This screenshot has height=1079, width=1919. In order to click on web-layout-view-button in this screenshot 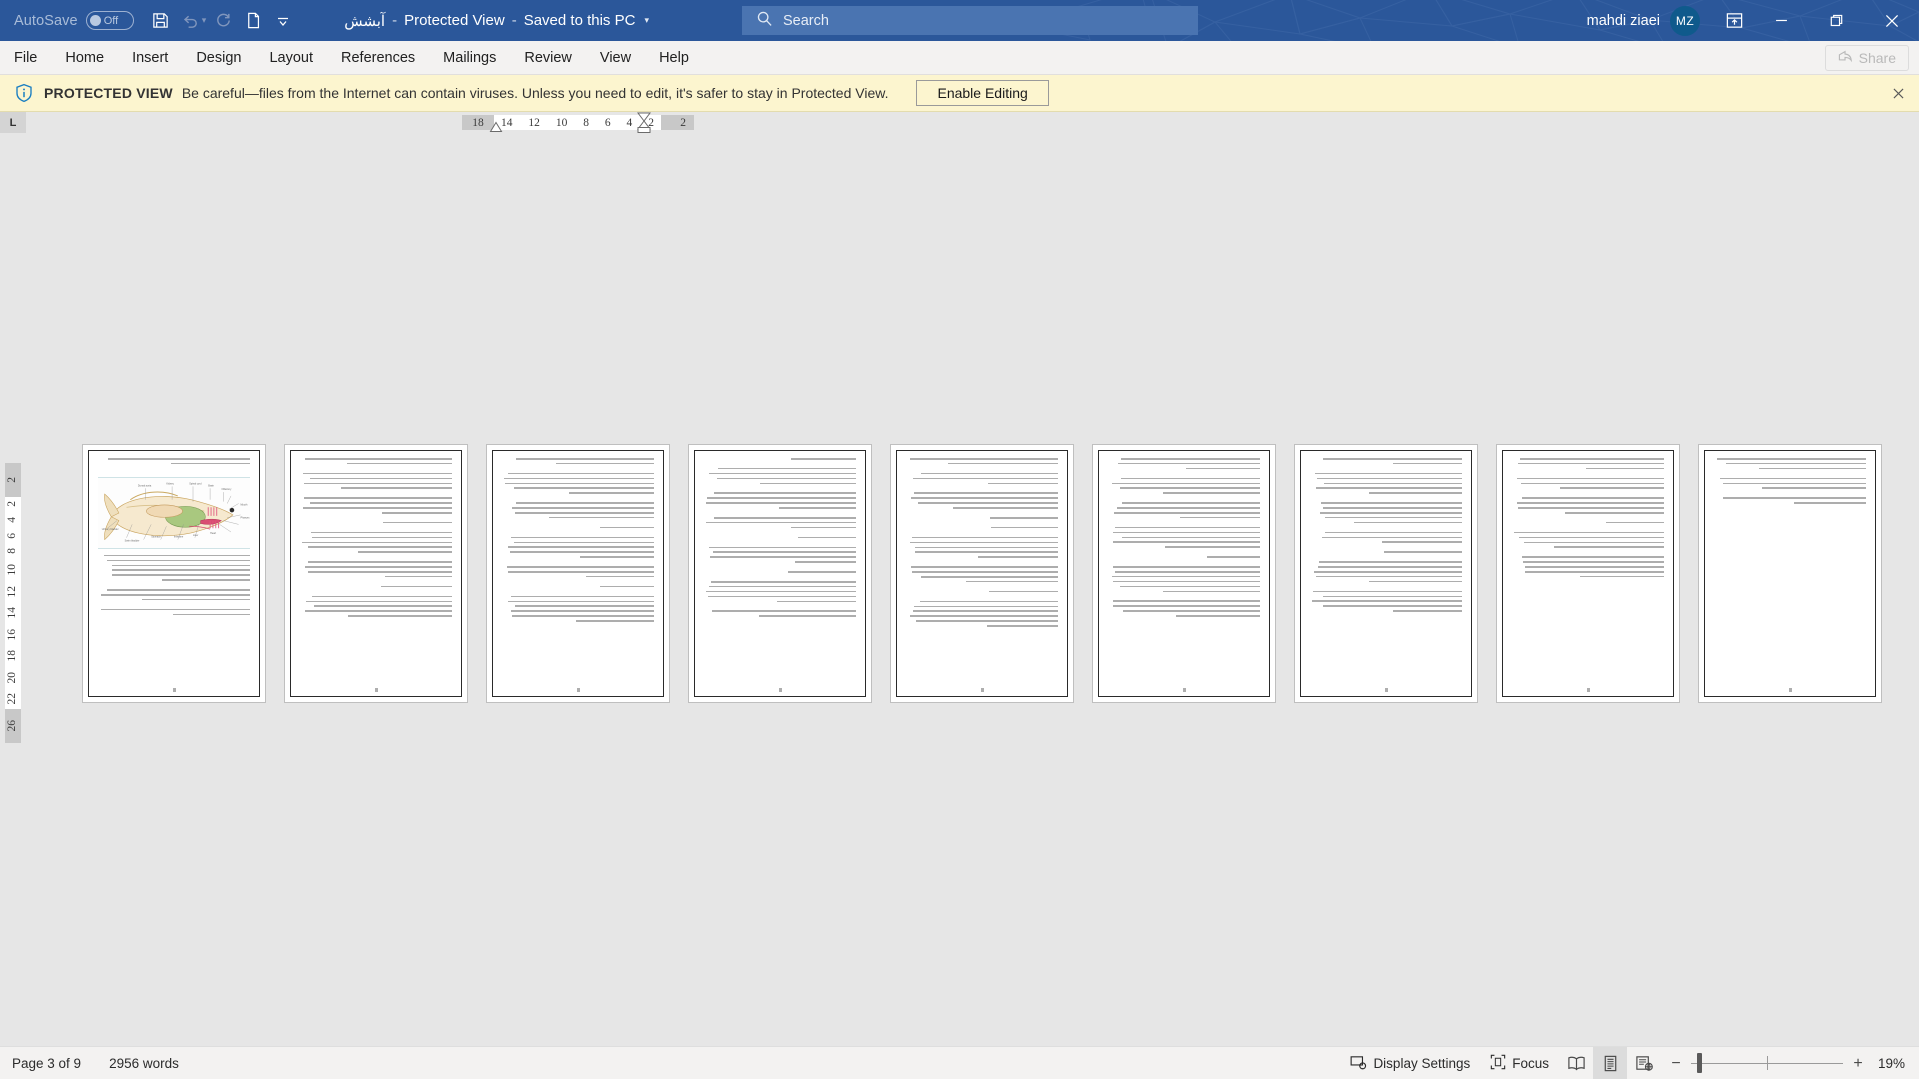, I will do `click(1644, 1063)`.